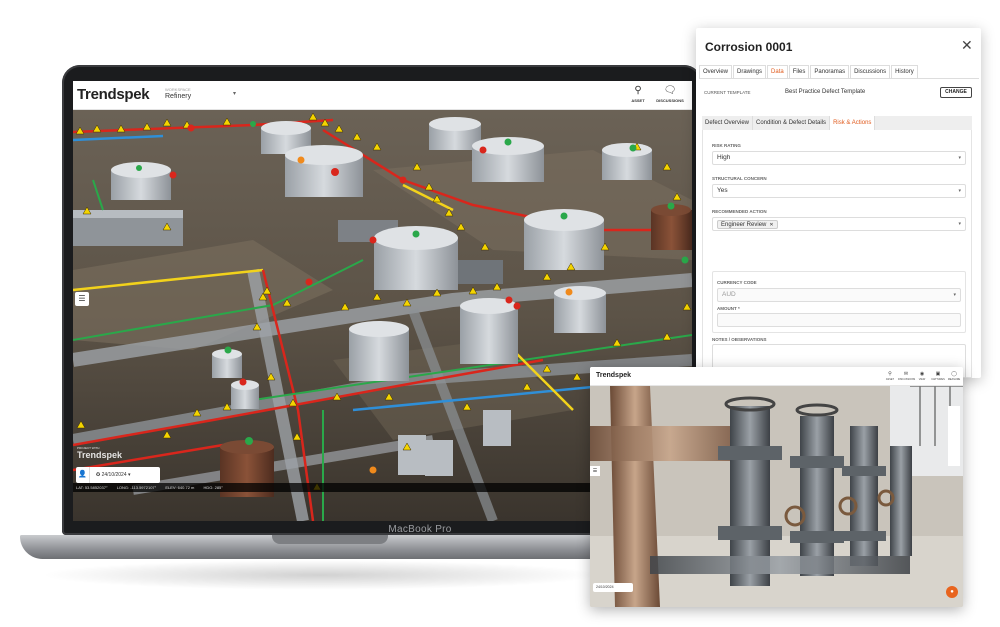  Describe the element at coordinates (853, 123) in the screenshot. I see `subtab-risk-actions: Risk & Actions` at that location.